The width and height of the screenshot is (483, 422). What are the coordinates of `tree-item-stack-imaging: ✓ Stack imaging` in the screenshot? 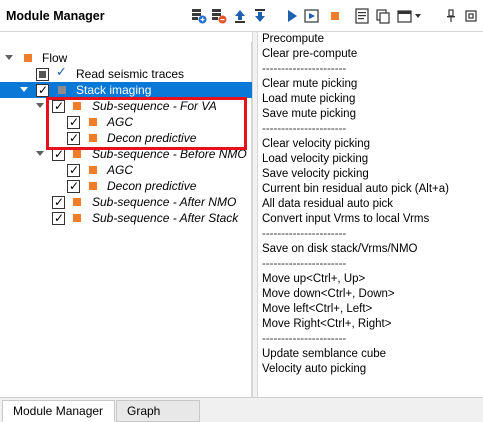 It's located at (126, 90).